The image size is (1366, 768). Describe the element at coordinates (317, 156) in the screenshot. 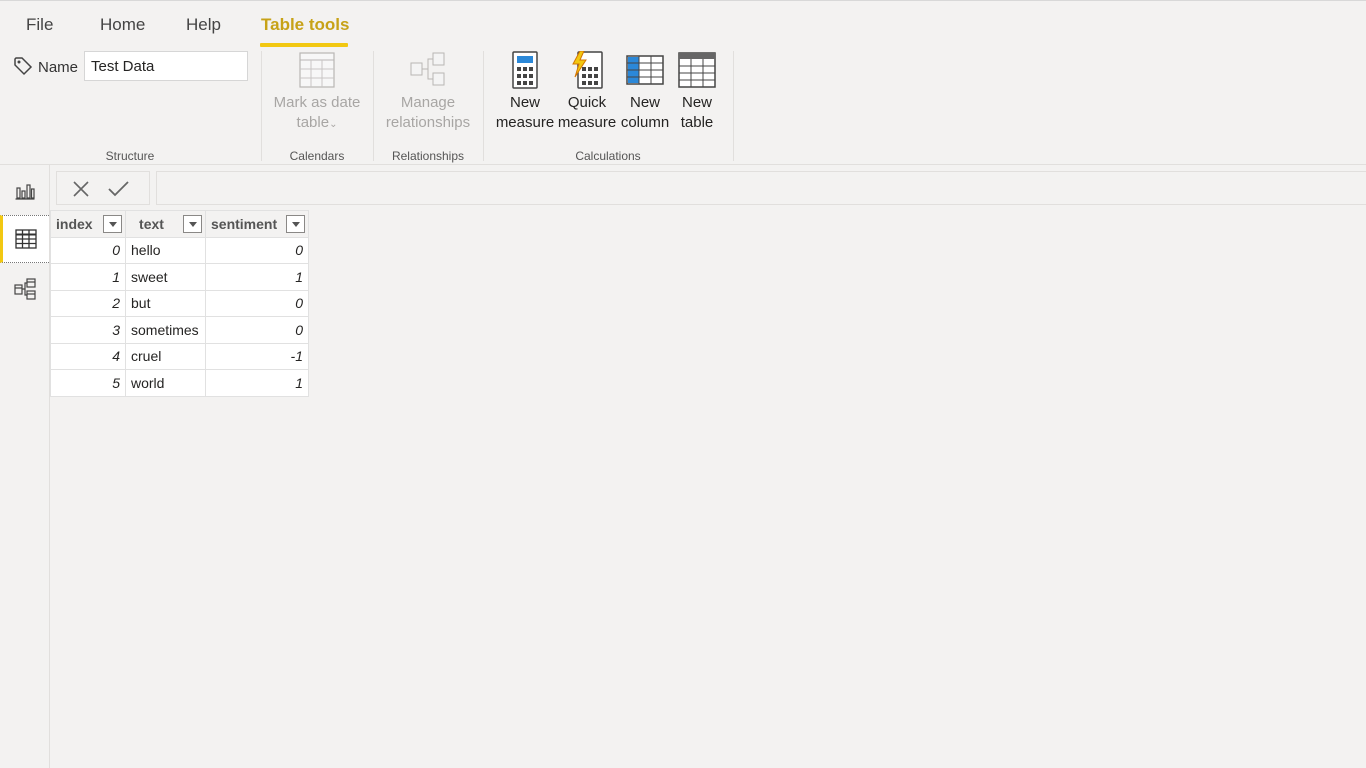

I see `group-label-calendars: Calendars` at that location.